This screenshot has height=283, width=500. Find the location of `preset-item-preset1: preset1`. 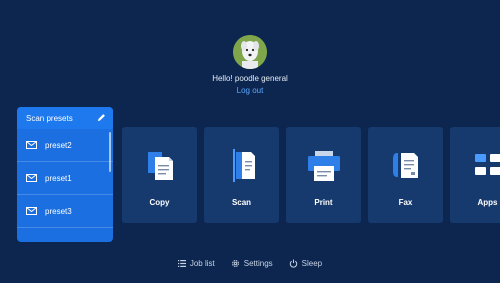

preset-item-preset1: preset1 is located at coordinates (65, 178).